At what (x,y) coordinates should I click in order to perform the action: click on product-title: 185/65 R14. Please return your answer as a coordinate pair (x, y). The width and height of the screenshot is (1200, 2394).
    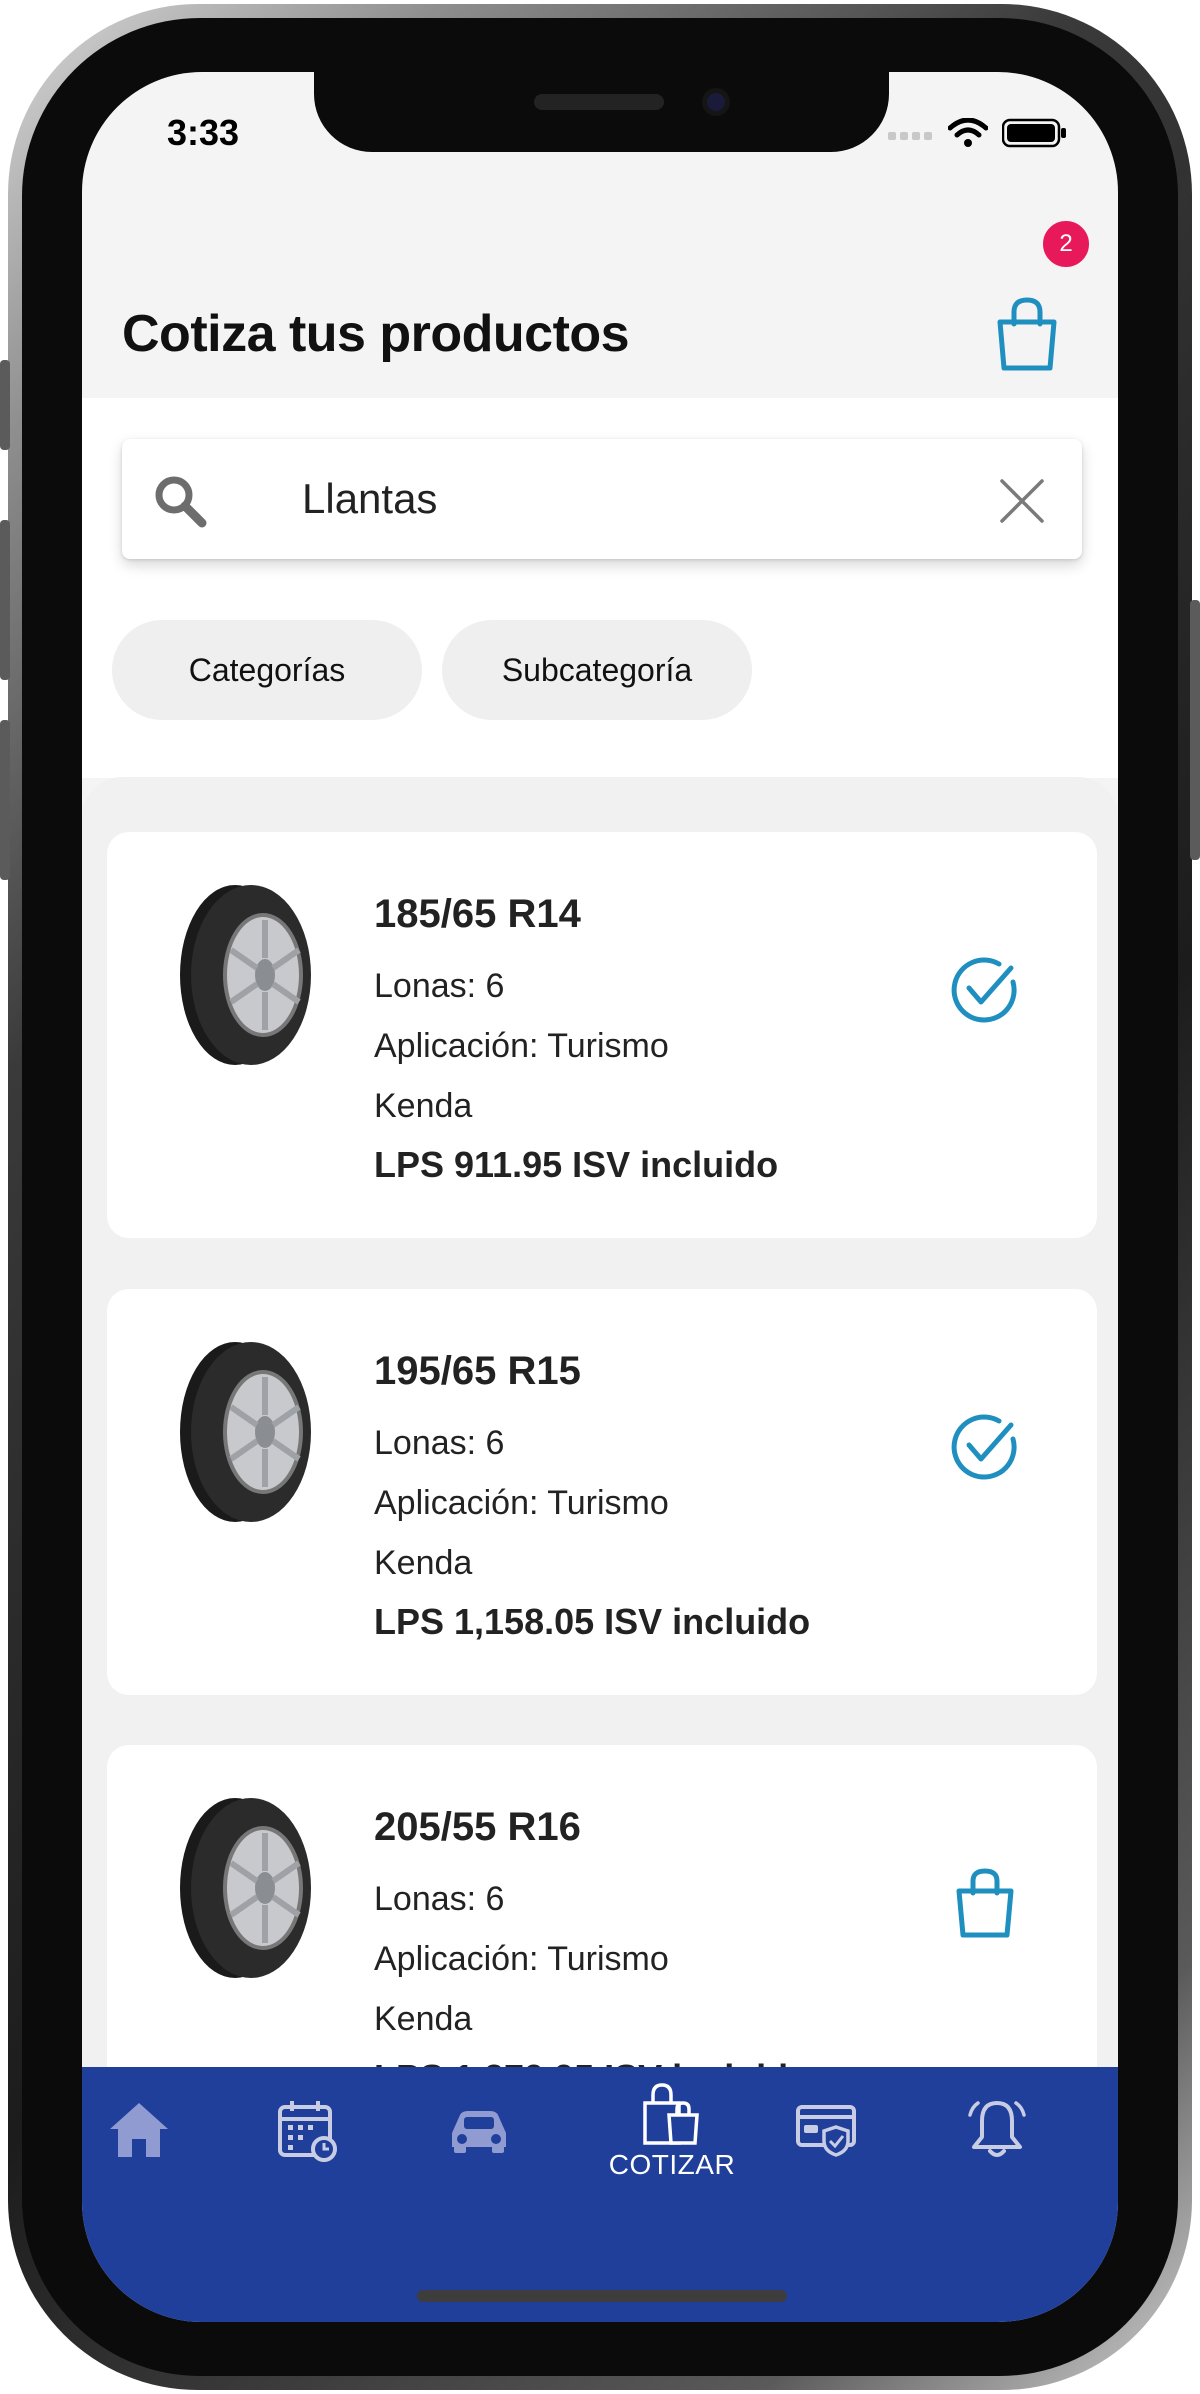
    Looking at the image, I should click on (477, 914).